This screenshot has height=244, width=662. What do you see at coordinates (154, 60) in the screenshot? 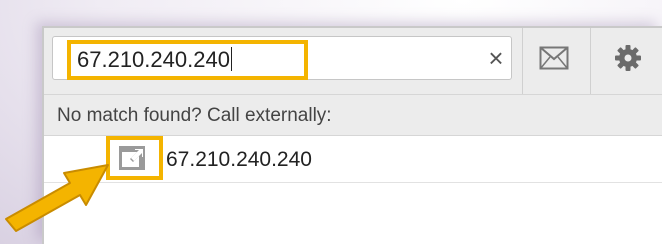
I see `search-input-value: 67.210.240.240` at bounding box center [154, 60].